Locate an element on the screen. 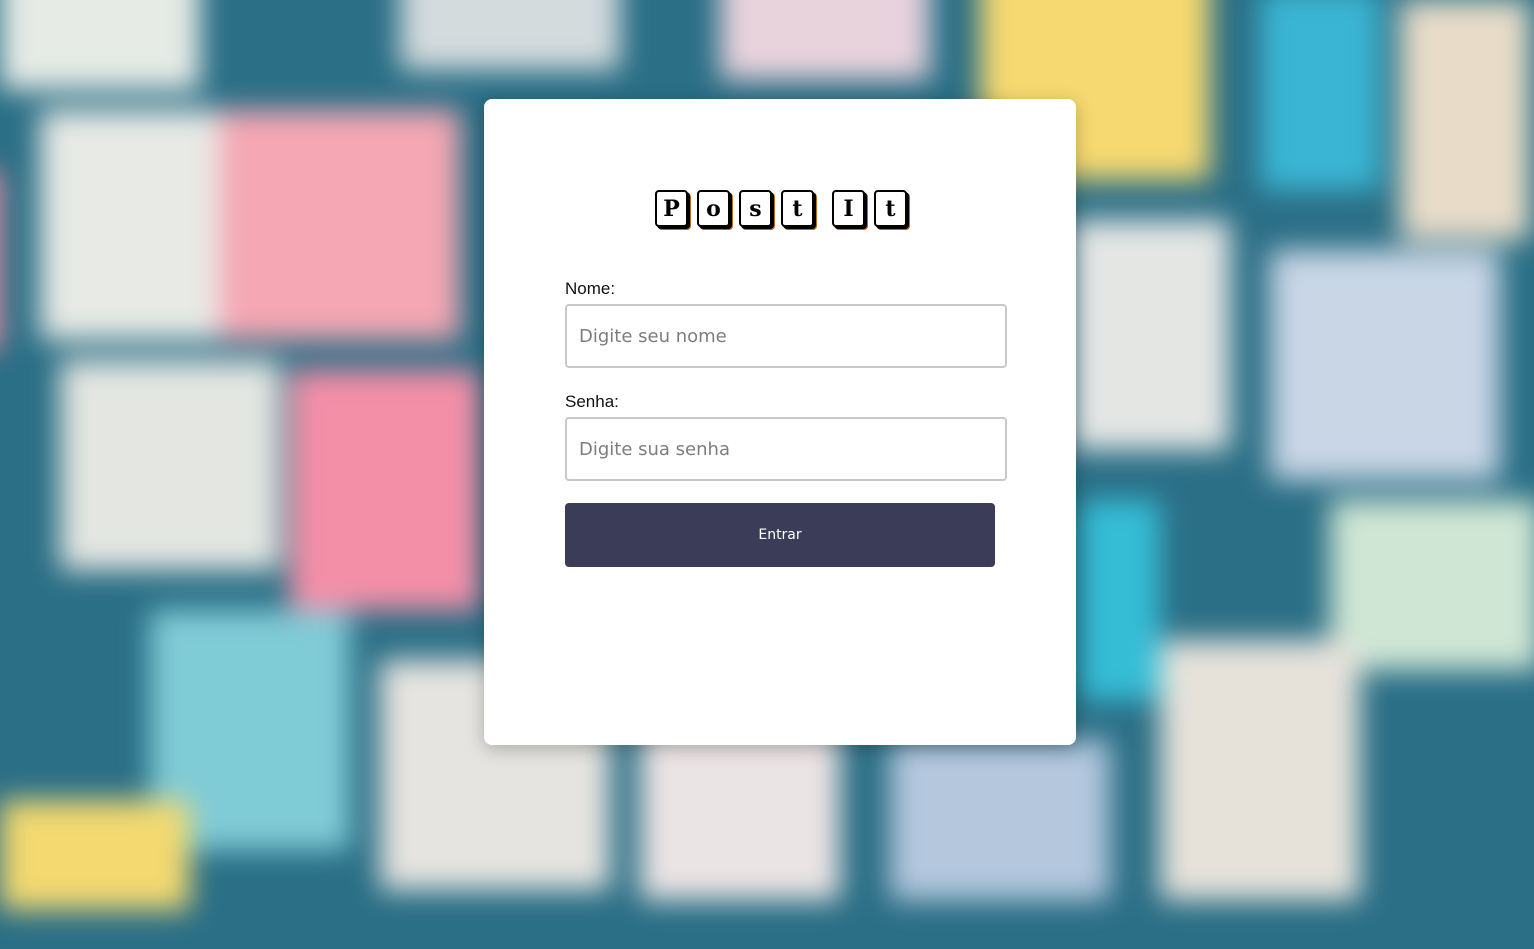  post-it-logo: P o s t I t is located at coordinates (785, 208).